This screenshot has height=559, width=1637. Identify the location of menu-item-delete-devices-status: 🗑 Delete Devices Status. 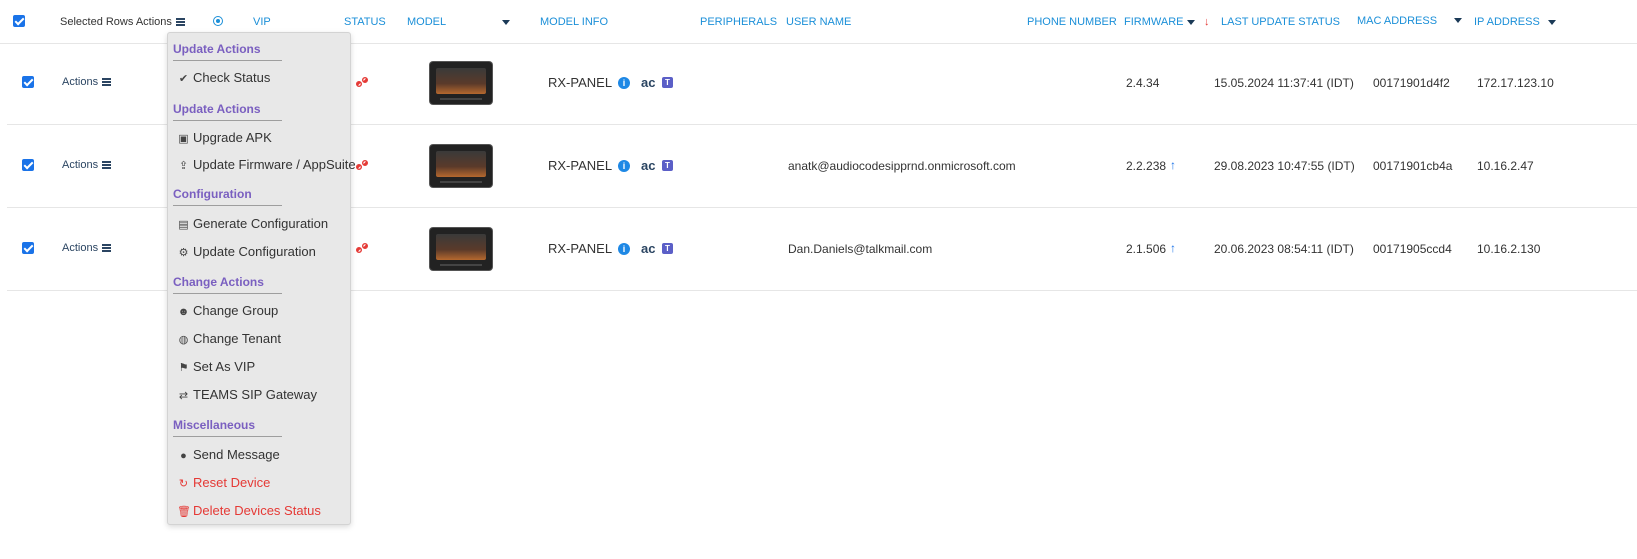
(249, 510).